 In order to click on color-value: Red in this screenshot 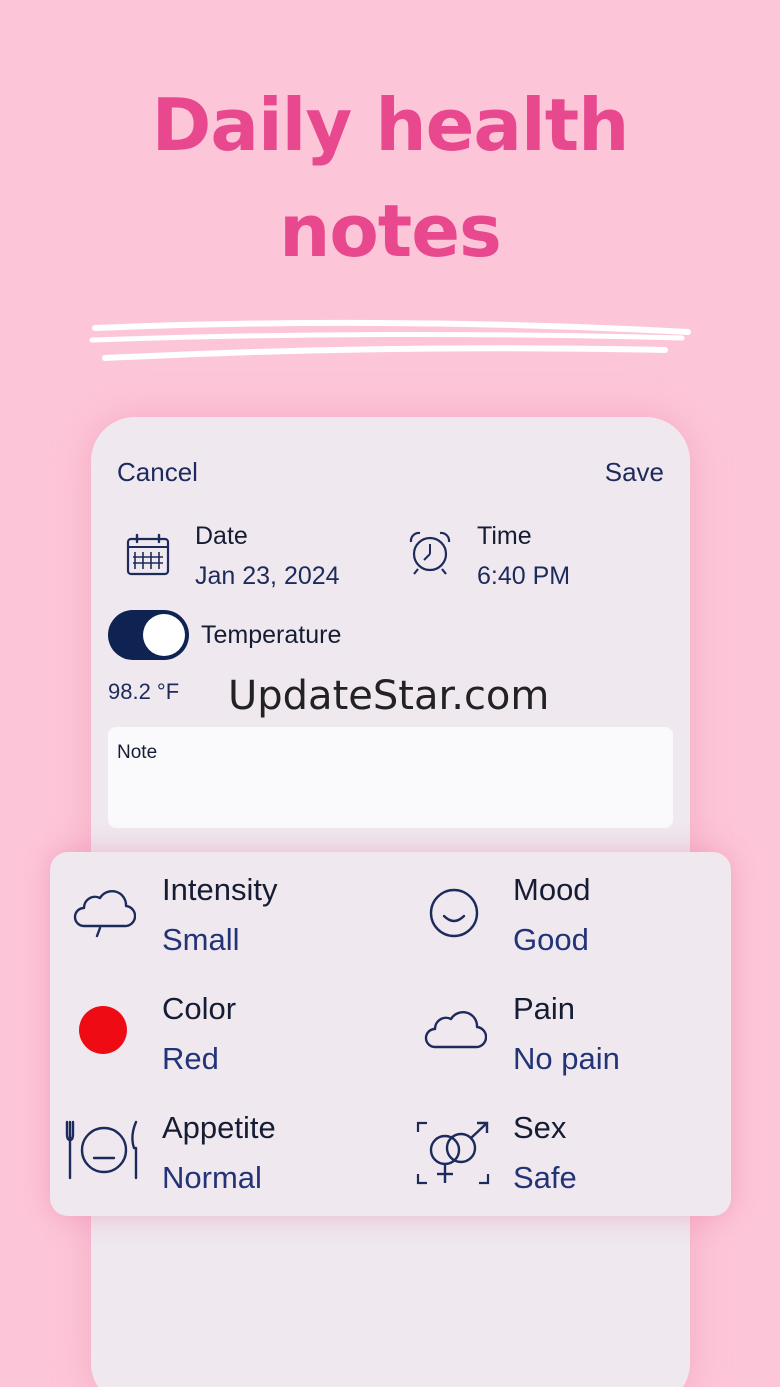, I will do `click(190, 1058)`.